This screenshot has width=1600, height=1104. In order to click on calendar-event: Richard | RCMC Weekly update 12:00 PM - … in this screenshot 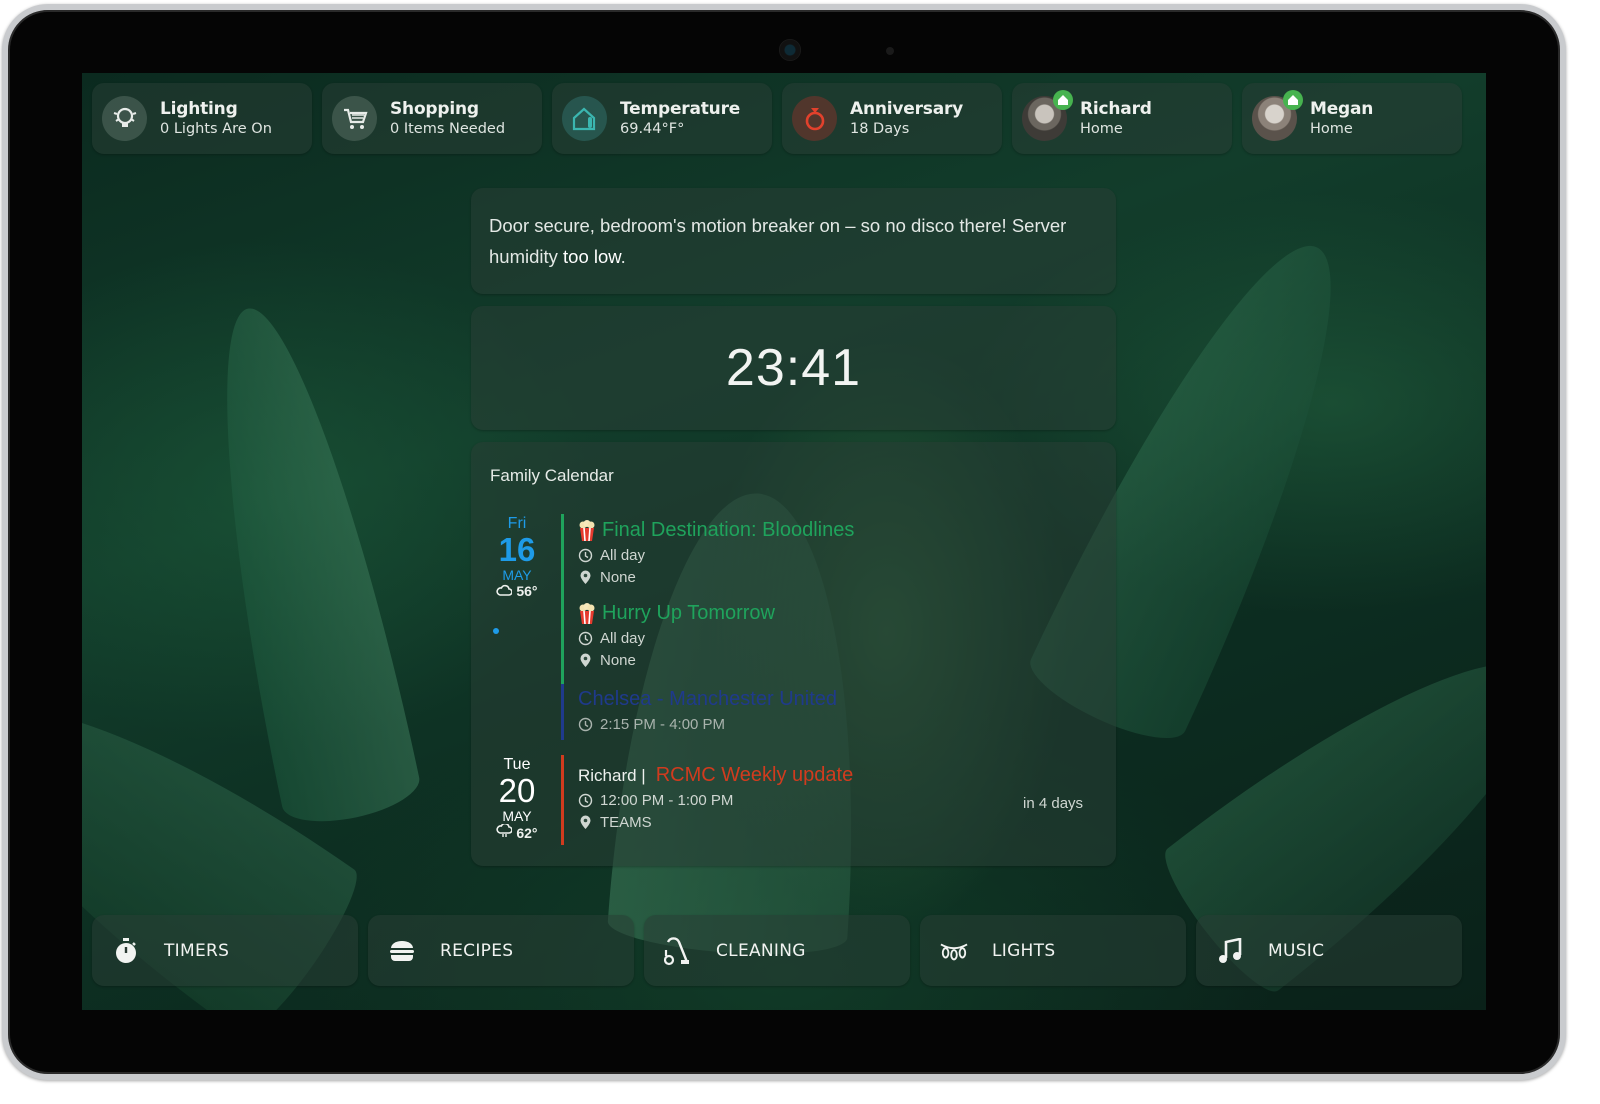, I will do `click(715, 797)`.